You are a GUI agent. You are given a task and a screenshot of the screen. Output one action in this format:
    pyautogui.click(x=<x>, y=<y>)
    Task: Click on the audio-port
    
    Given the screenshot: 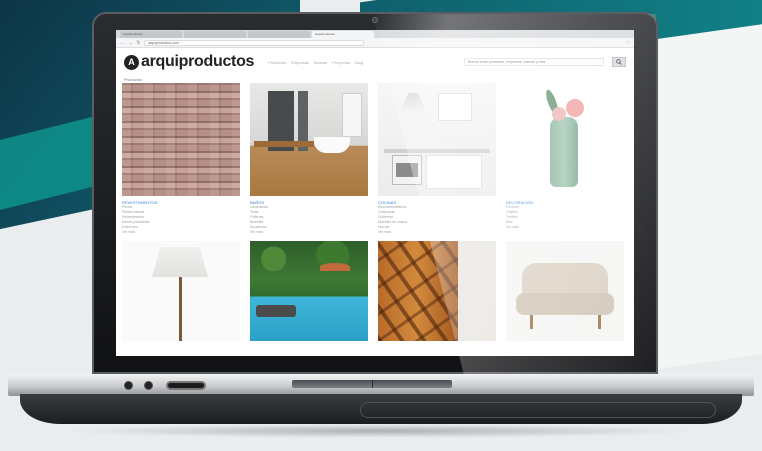 What is the action you would take?
    pyautogui.click(x=128, y=385)
    